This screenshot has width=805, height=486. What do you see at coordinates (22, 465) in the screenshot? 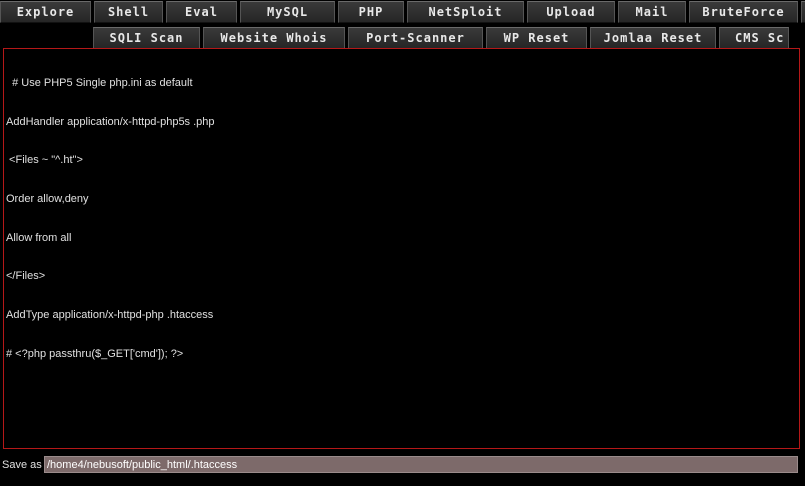
I see `save-as-label: Save as` at bounding box center [22, 465].